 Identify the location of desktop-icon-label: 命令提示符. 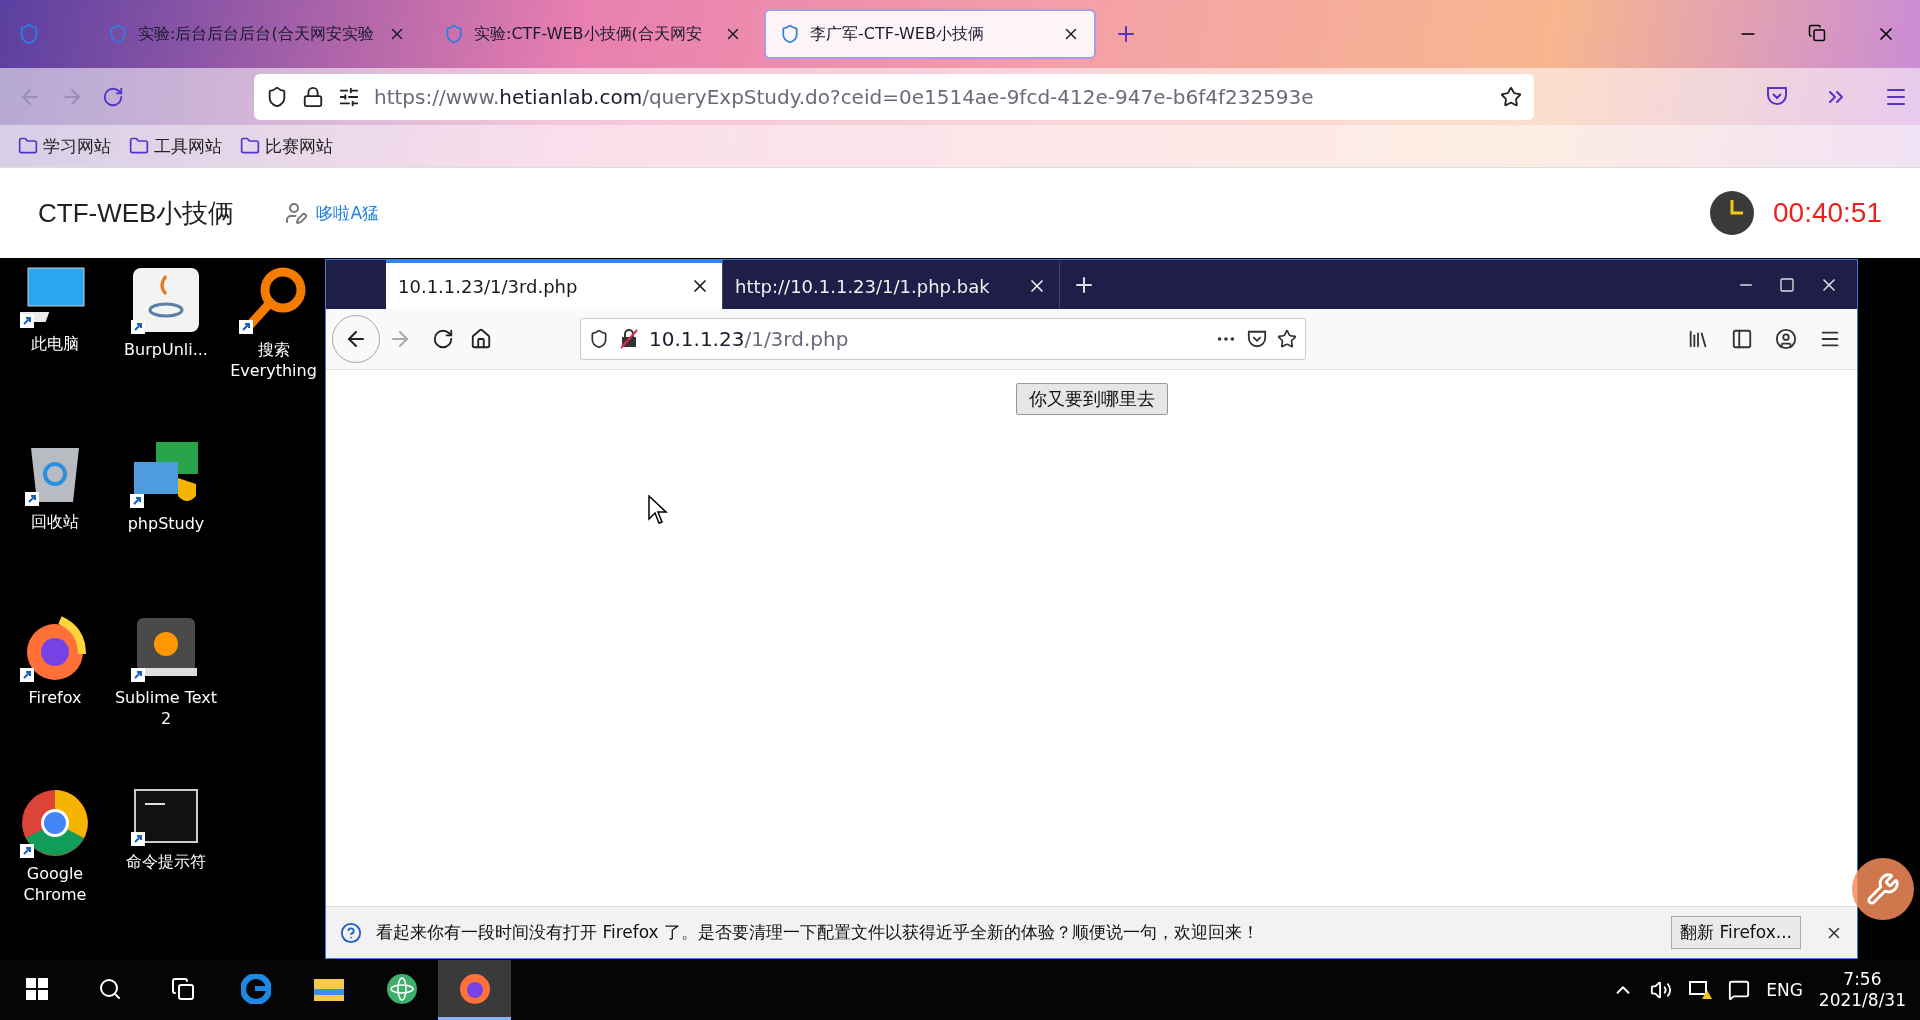
(166, 862).